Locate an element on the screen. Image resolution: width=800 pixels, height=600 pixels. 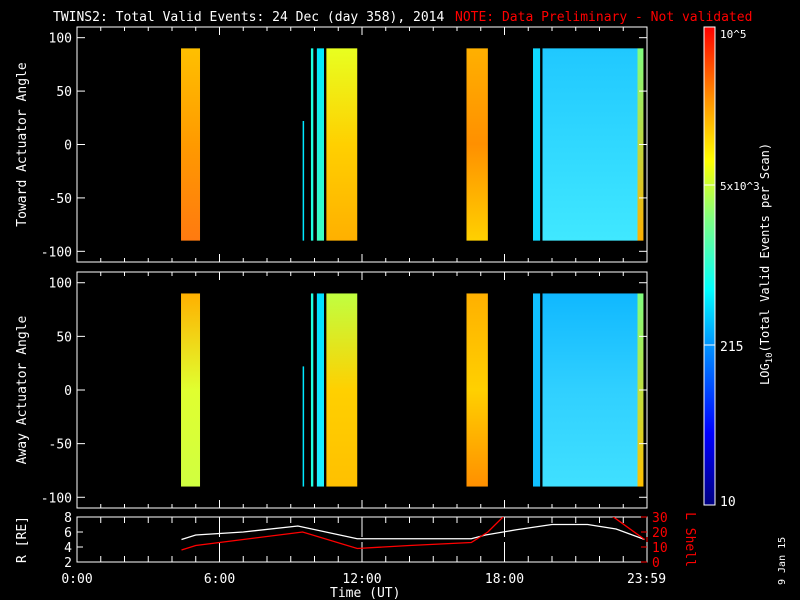
r-tick-label: 6 is located at coordinates (68, 533).